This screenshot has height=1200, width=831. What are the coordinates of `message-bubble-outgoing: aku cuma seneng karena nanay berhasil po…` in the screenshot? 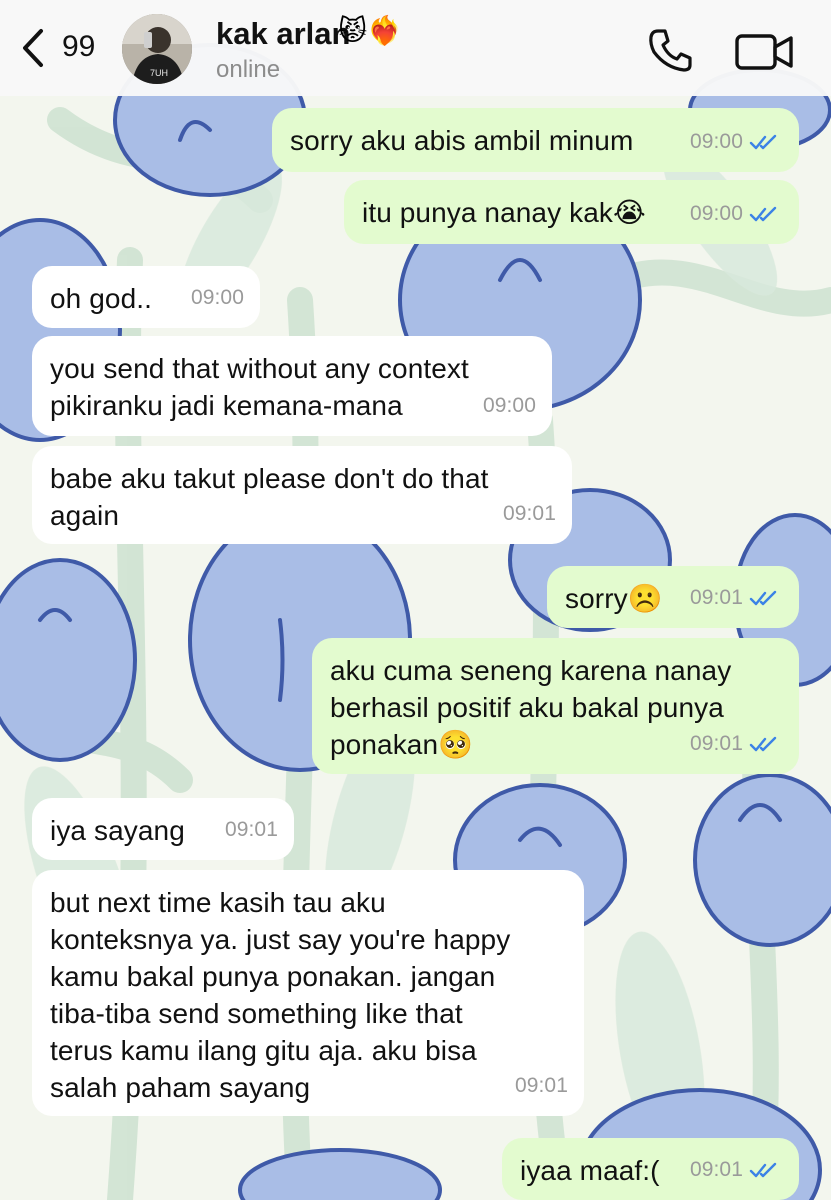 It's located at (555, 706).